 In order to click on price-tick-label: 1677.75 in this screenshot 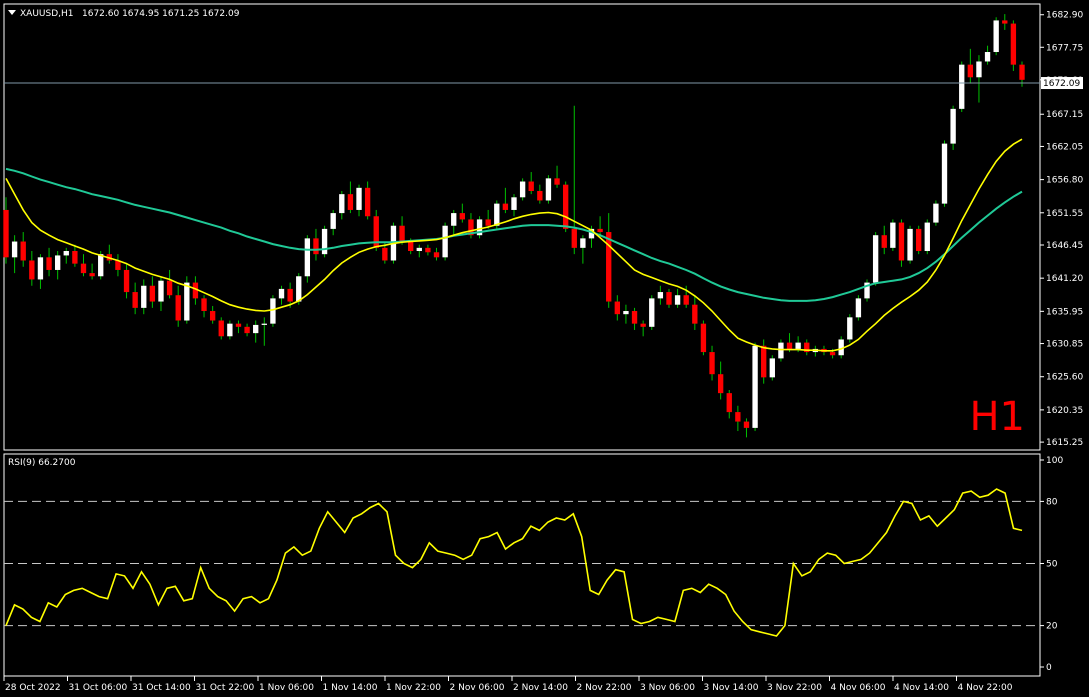, I will do `click(1064, 48)`.